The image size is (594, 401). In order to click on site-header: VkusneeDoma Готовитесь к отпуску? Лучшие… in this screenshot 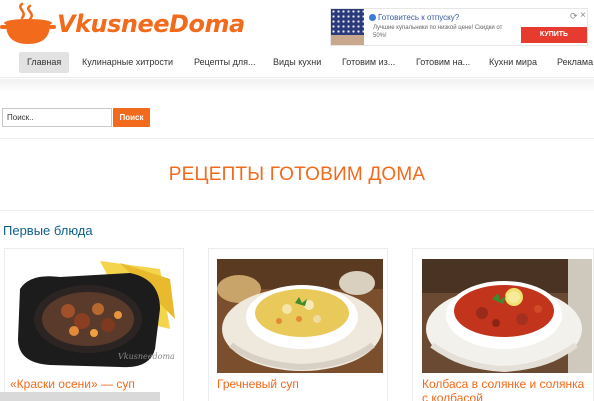, I will do `click(297, 24)`.